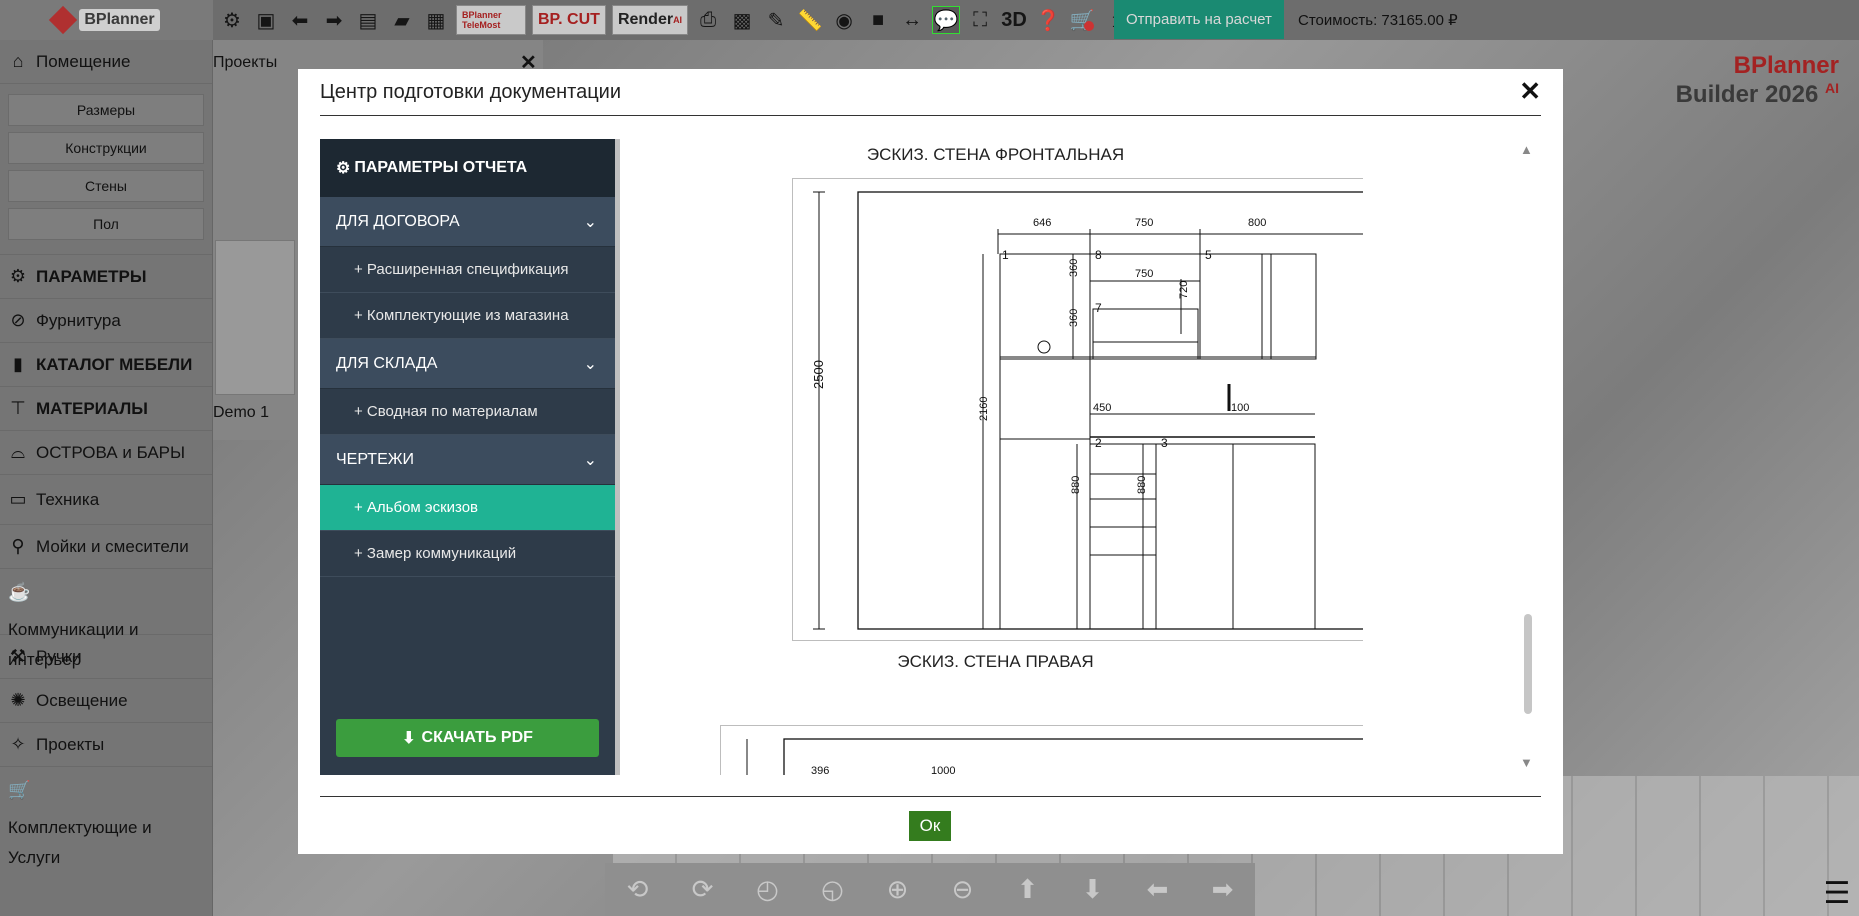  What do you see at coordinates (1005, 255) in the screenshot?
I see `label-1: 1` at bounding box center [1005, 255].